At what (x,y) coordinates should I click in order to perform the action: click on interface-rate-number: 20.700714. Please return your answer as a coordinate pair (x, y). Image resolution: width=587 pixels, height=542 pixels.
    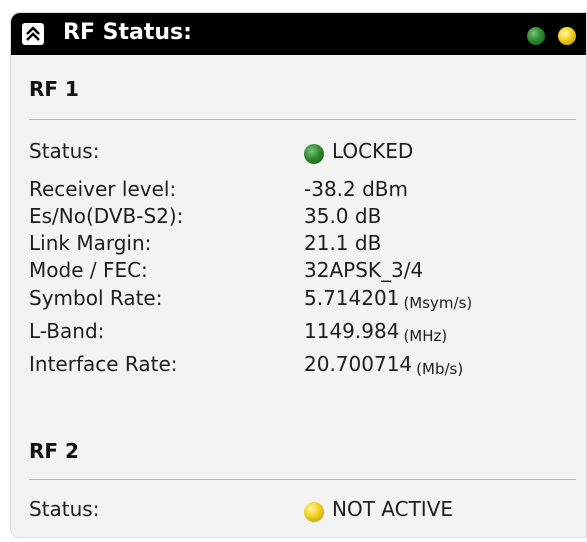
    Looking at the image, I should click on (358, 364).